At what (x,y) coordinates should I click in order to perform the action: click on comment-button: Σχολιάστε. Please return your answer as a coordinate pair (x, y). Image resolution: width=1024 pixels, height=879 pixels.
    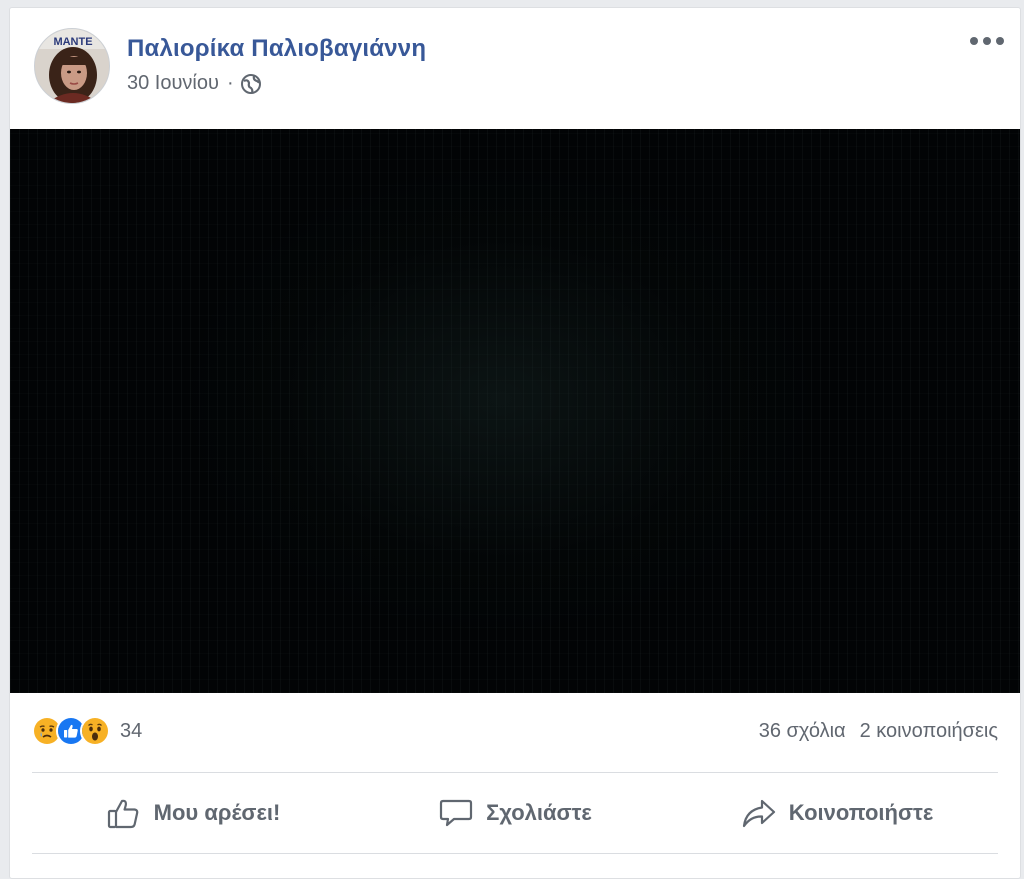
    Looking at the image, I should click on (515, 813).